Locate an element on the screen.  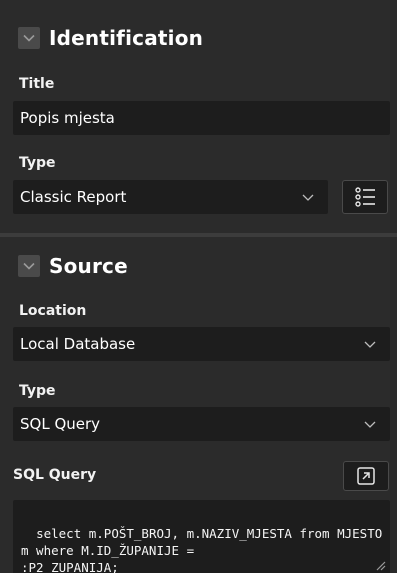
location-select: Local Database is located at coordinates (201, 344).